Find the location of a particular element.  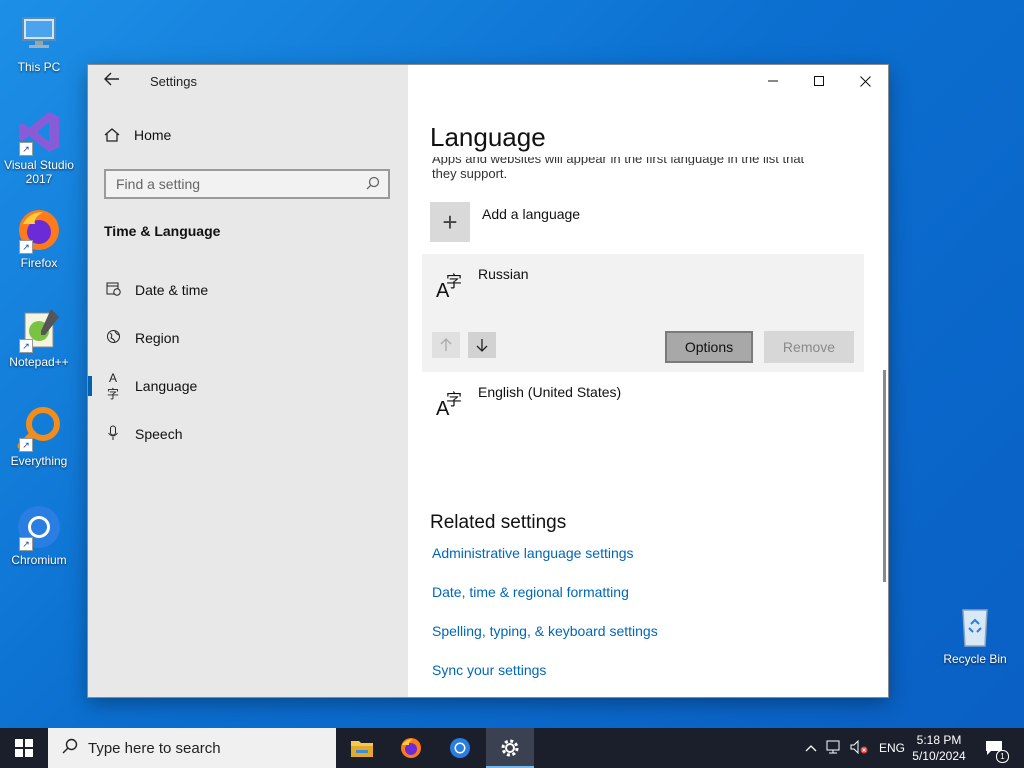

magnifier-icon: ↗ is located at coordinates (39, 428).